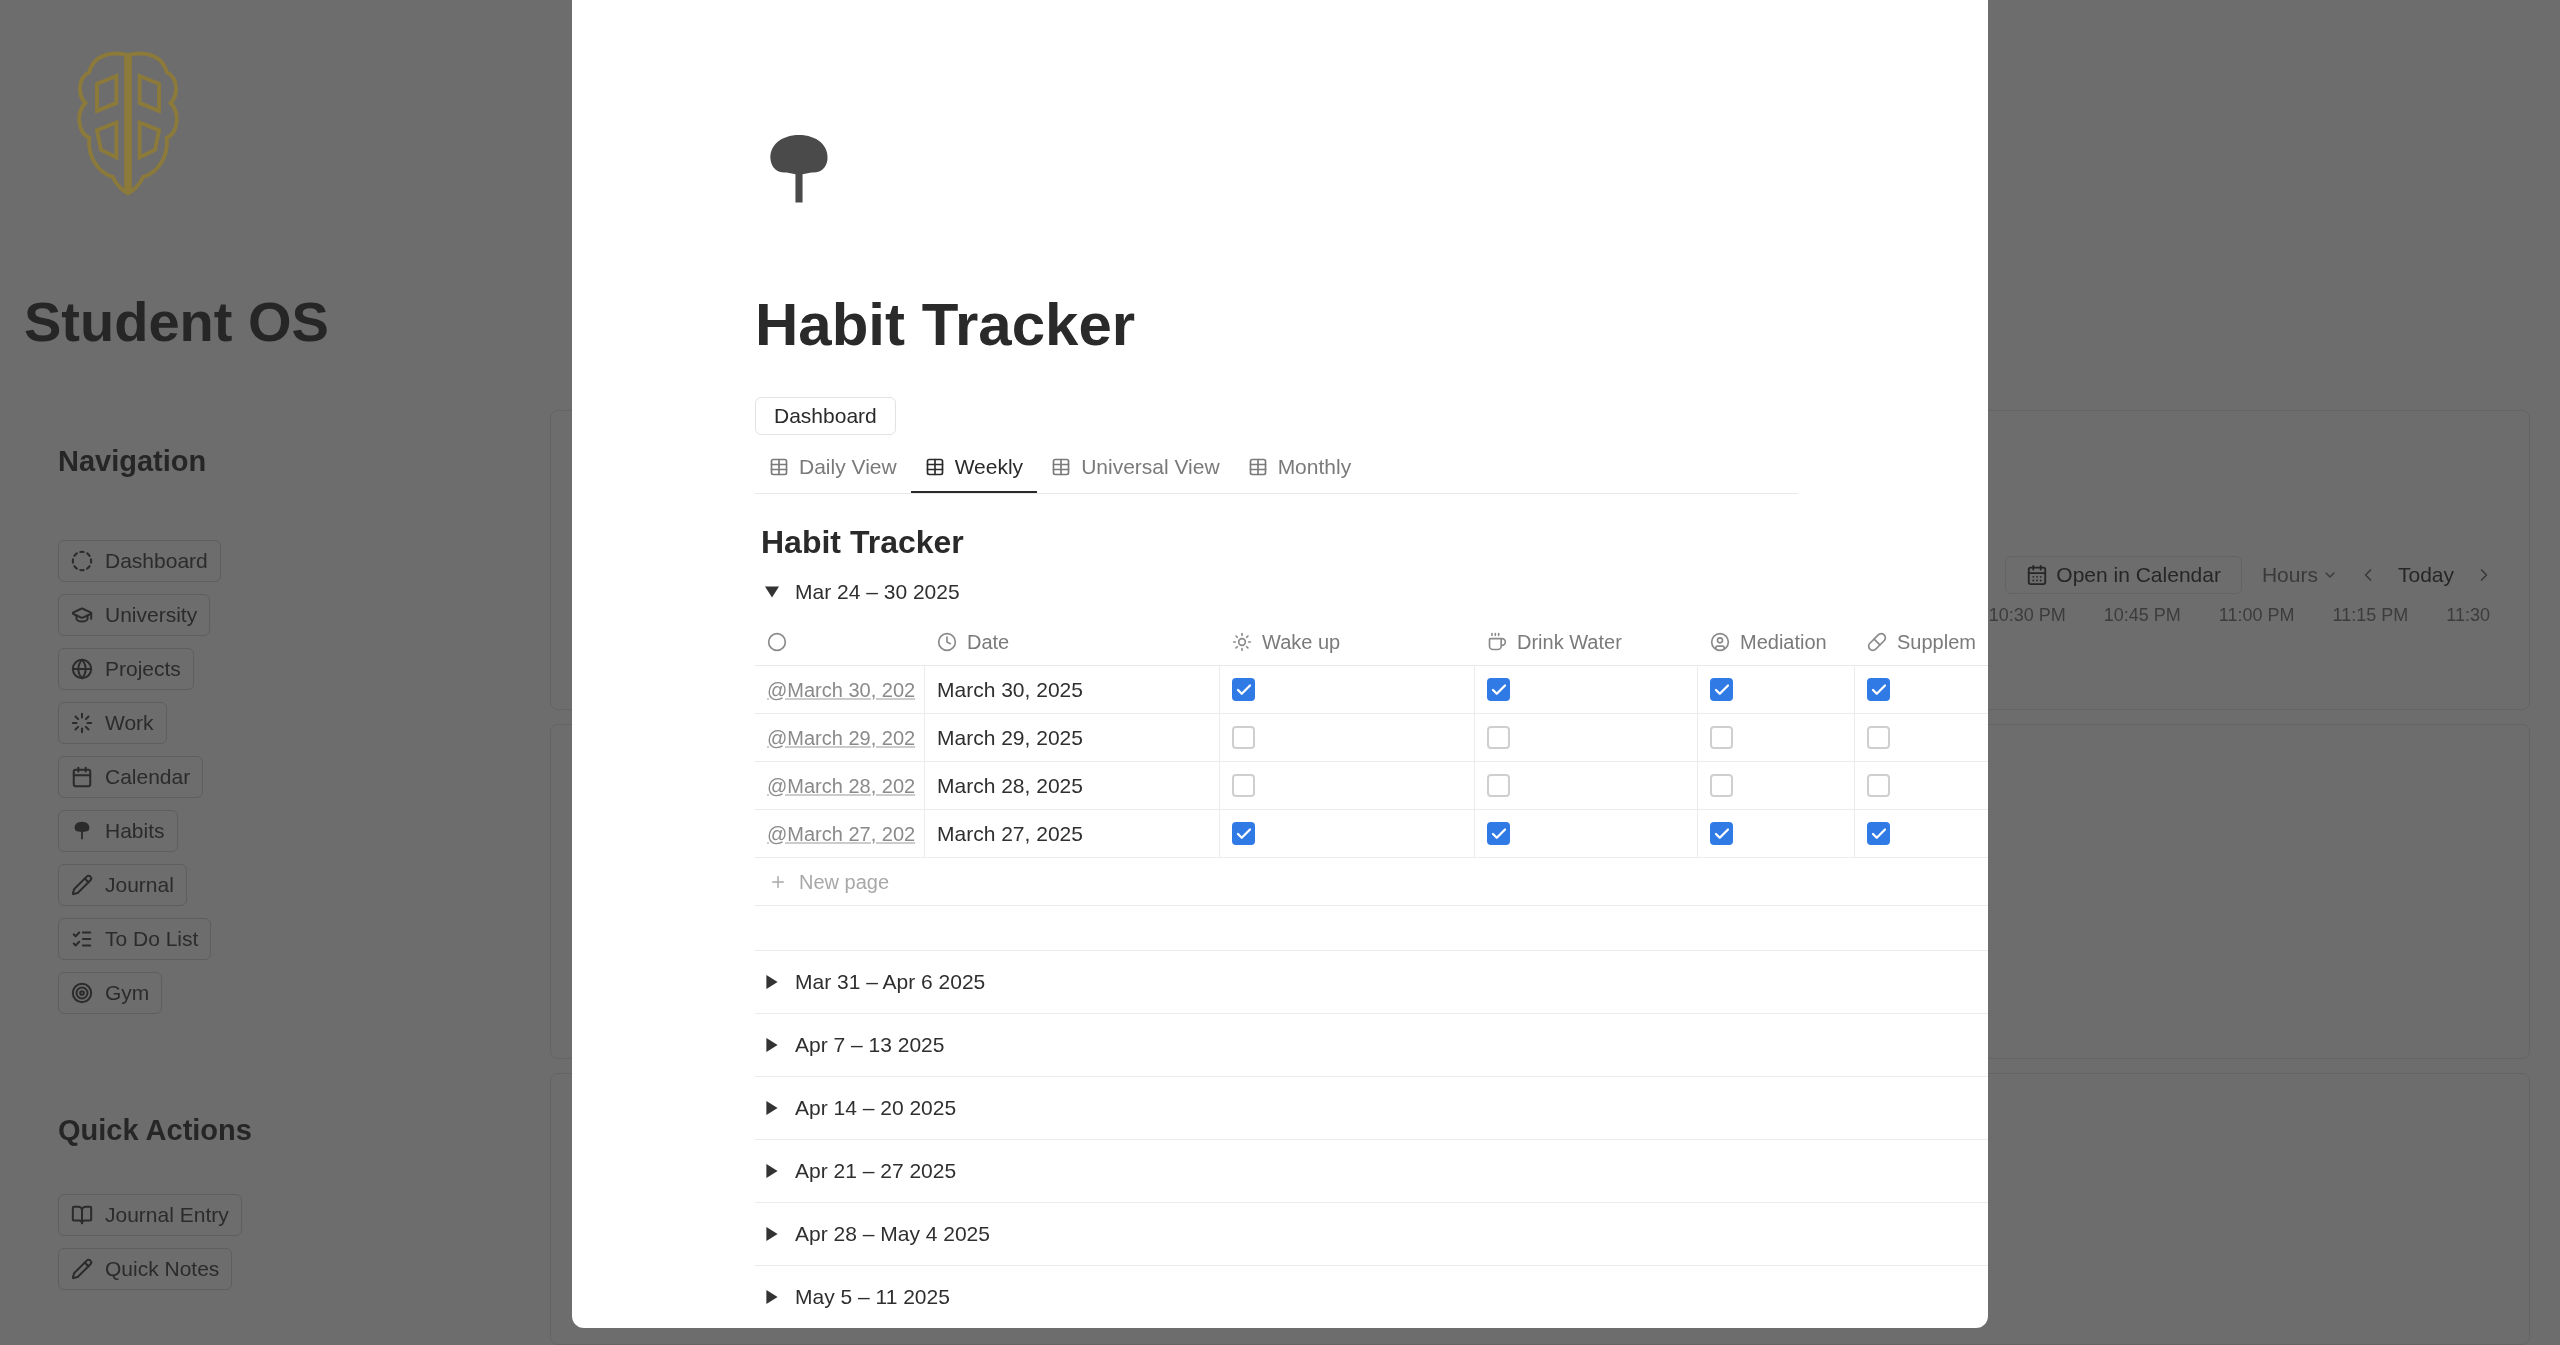  I want to click on group-header: Mar 24 – 30 2025, so click(1371, 592).